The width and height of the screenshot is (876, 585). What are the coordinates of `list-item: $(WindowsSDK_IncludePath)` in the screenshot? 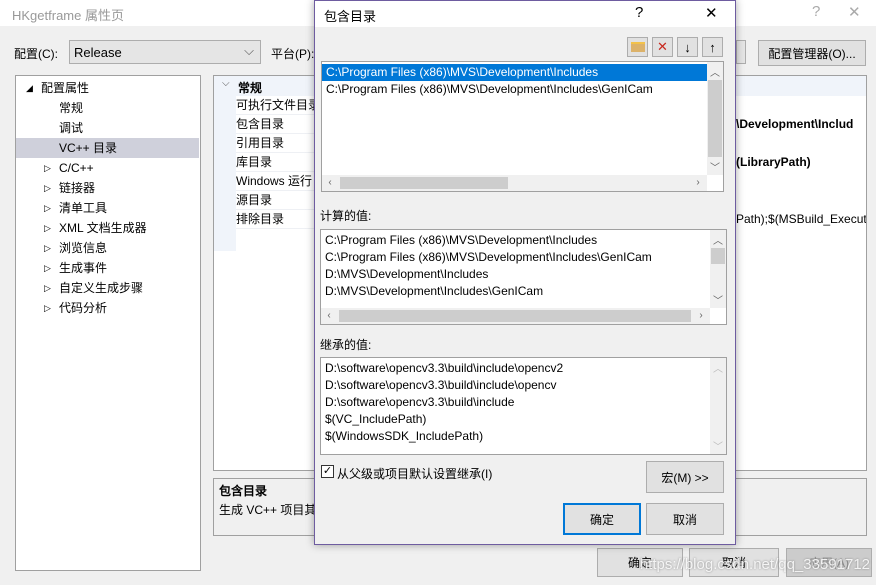 It's located at (404, 436).